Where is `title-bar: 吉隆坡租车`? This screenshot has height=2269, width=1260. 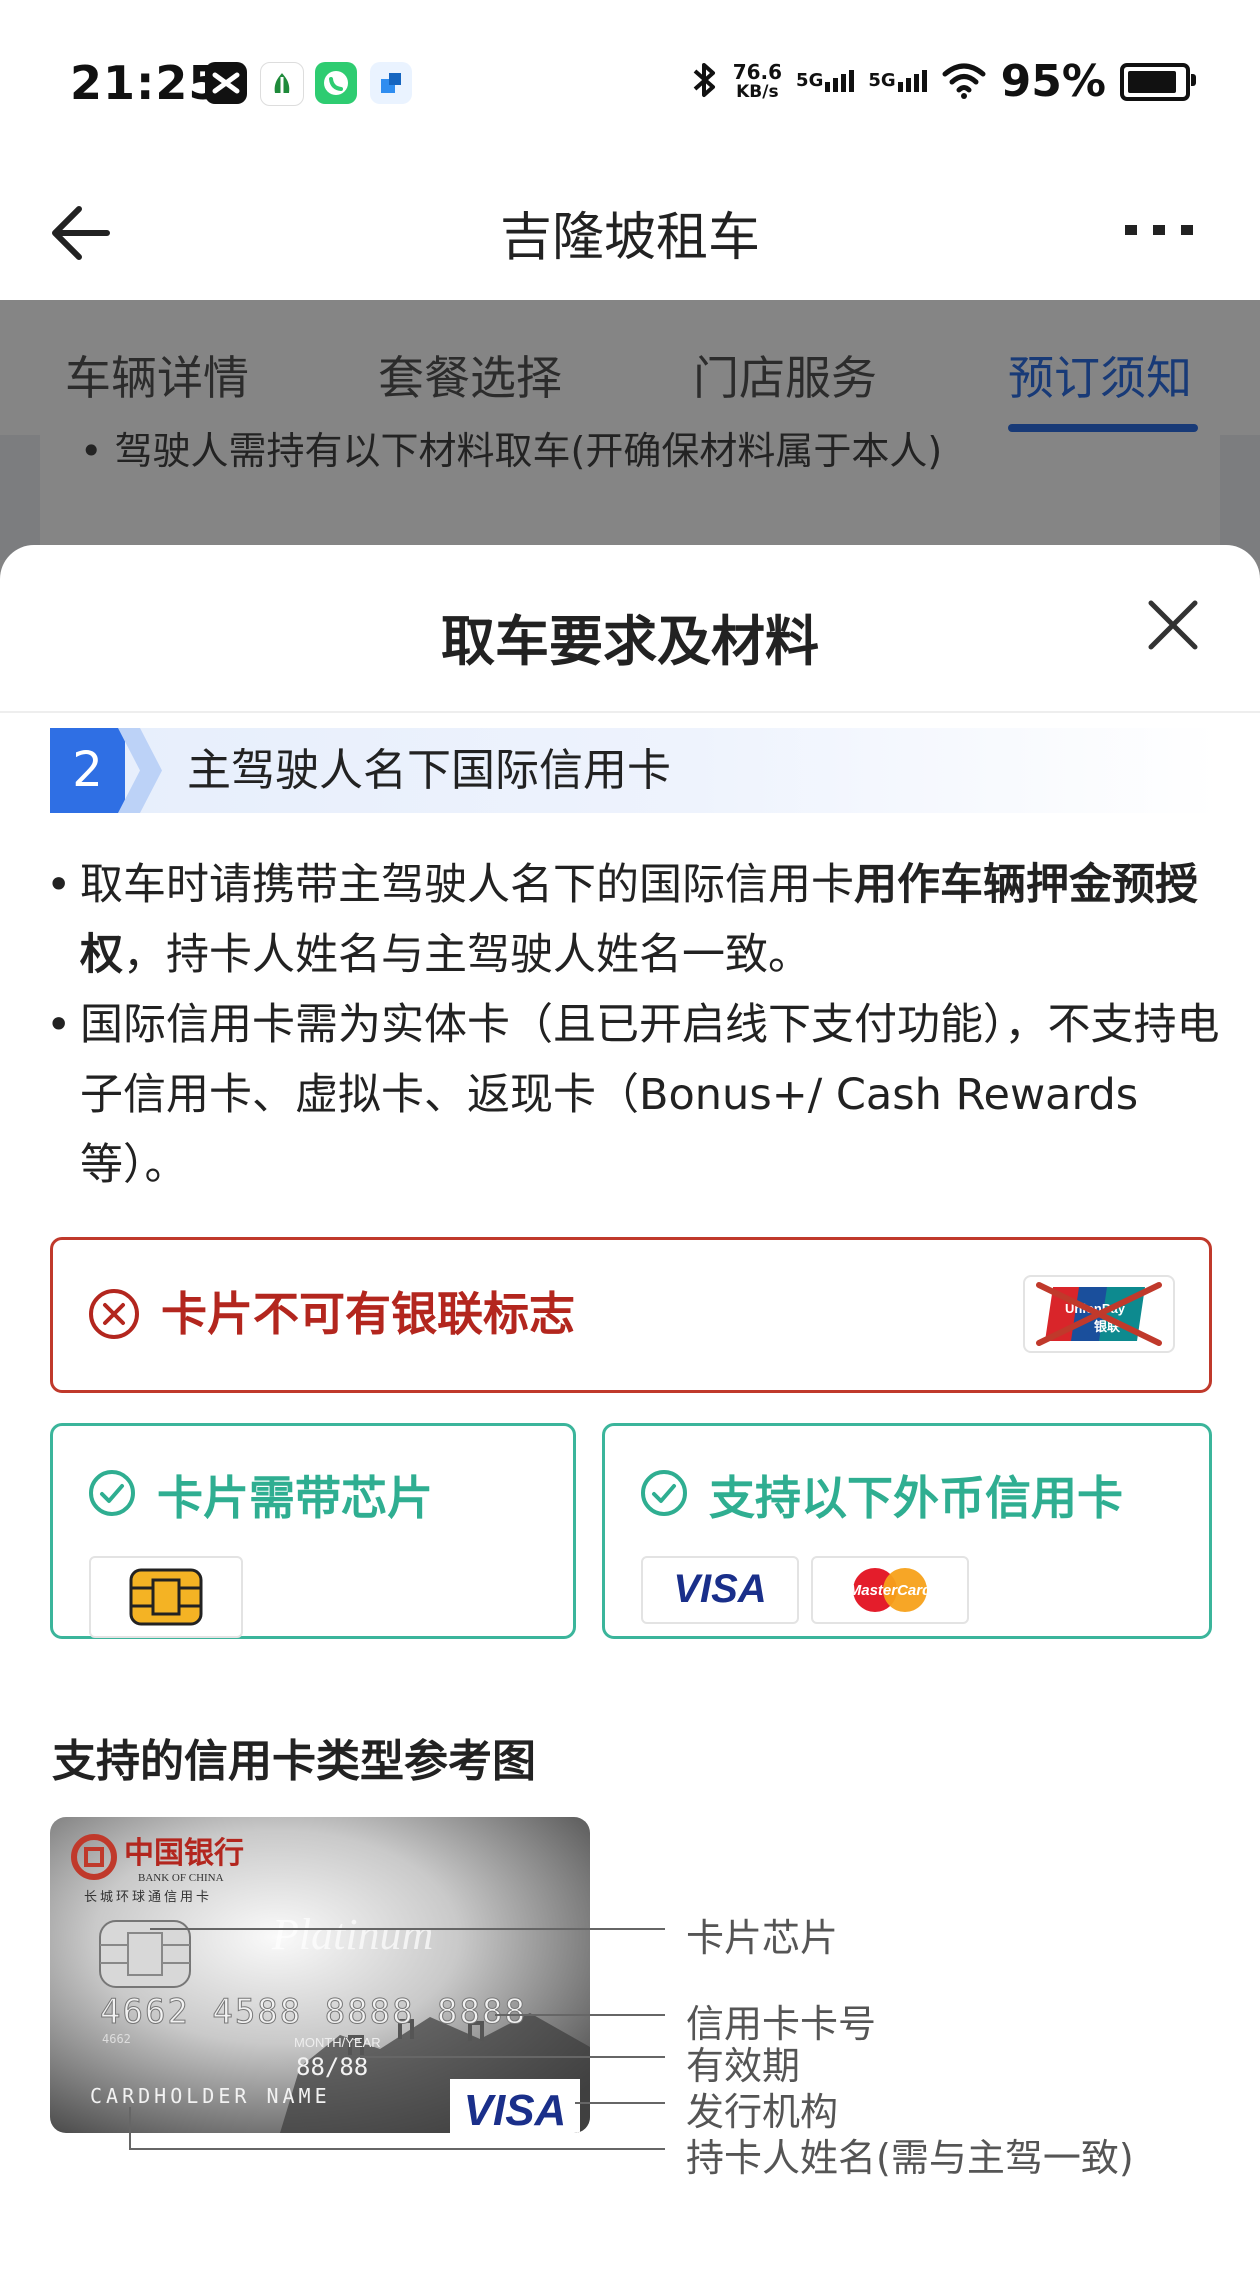
title-bar: 吉隆坡租车 is located at coordinates (630, 232).